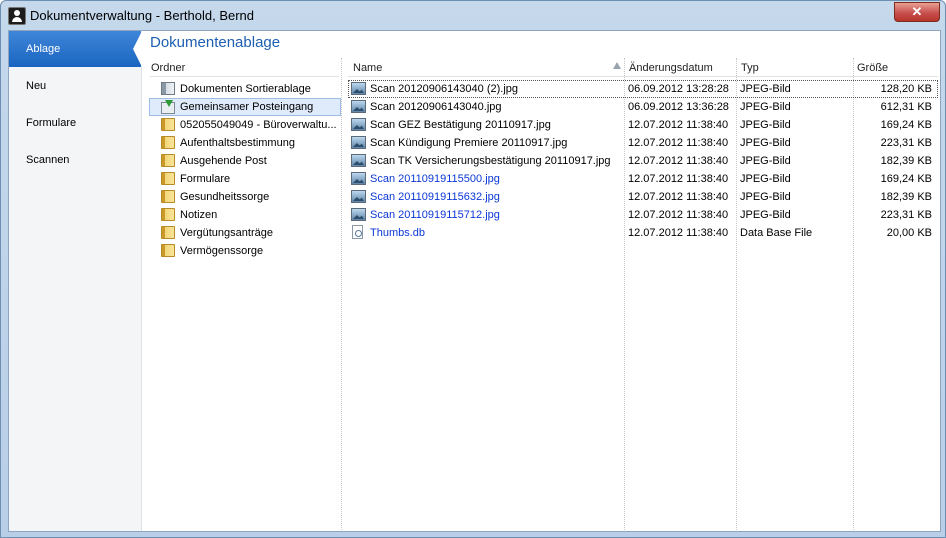  Describe the element at coordinates (137, 49) in the screenshot. I see `active-arrow-indicator` at that location.